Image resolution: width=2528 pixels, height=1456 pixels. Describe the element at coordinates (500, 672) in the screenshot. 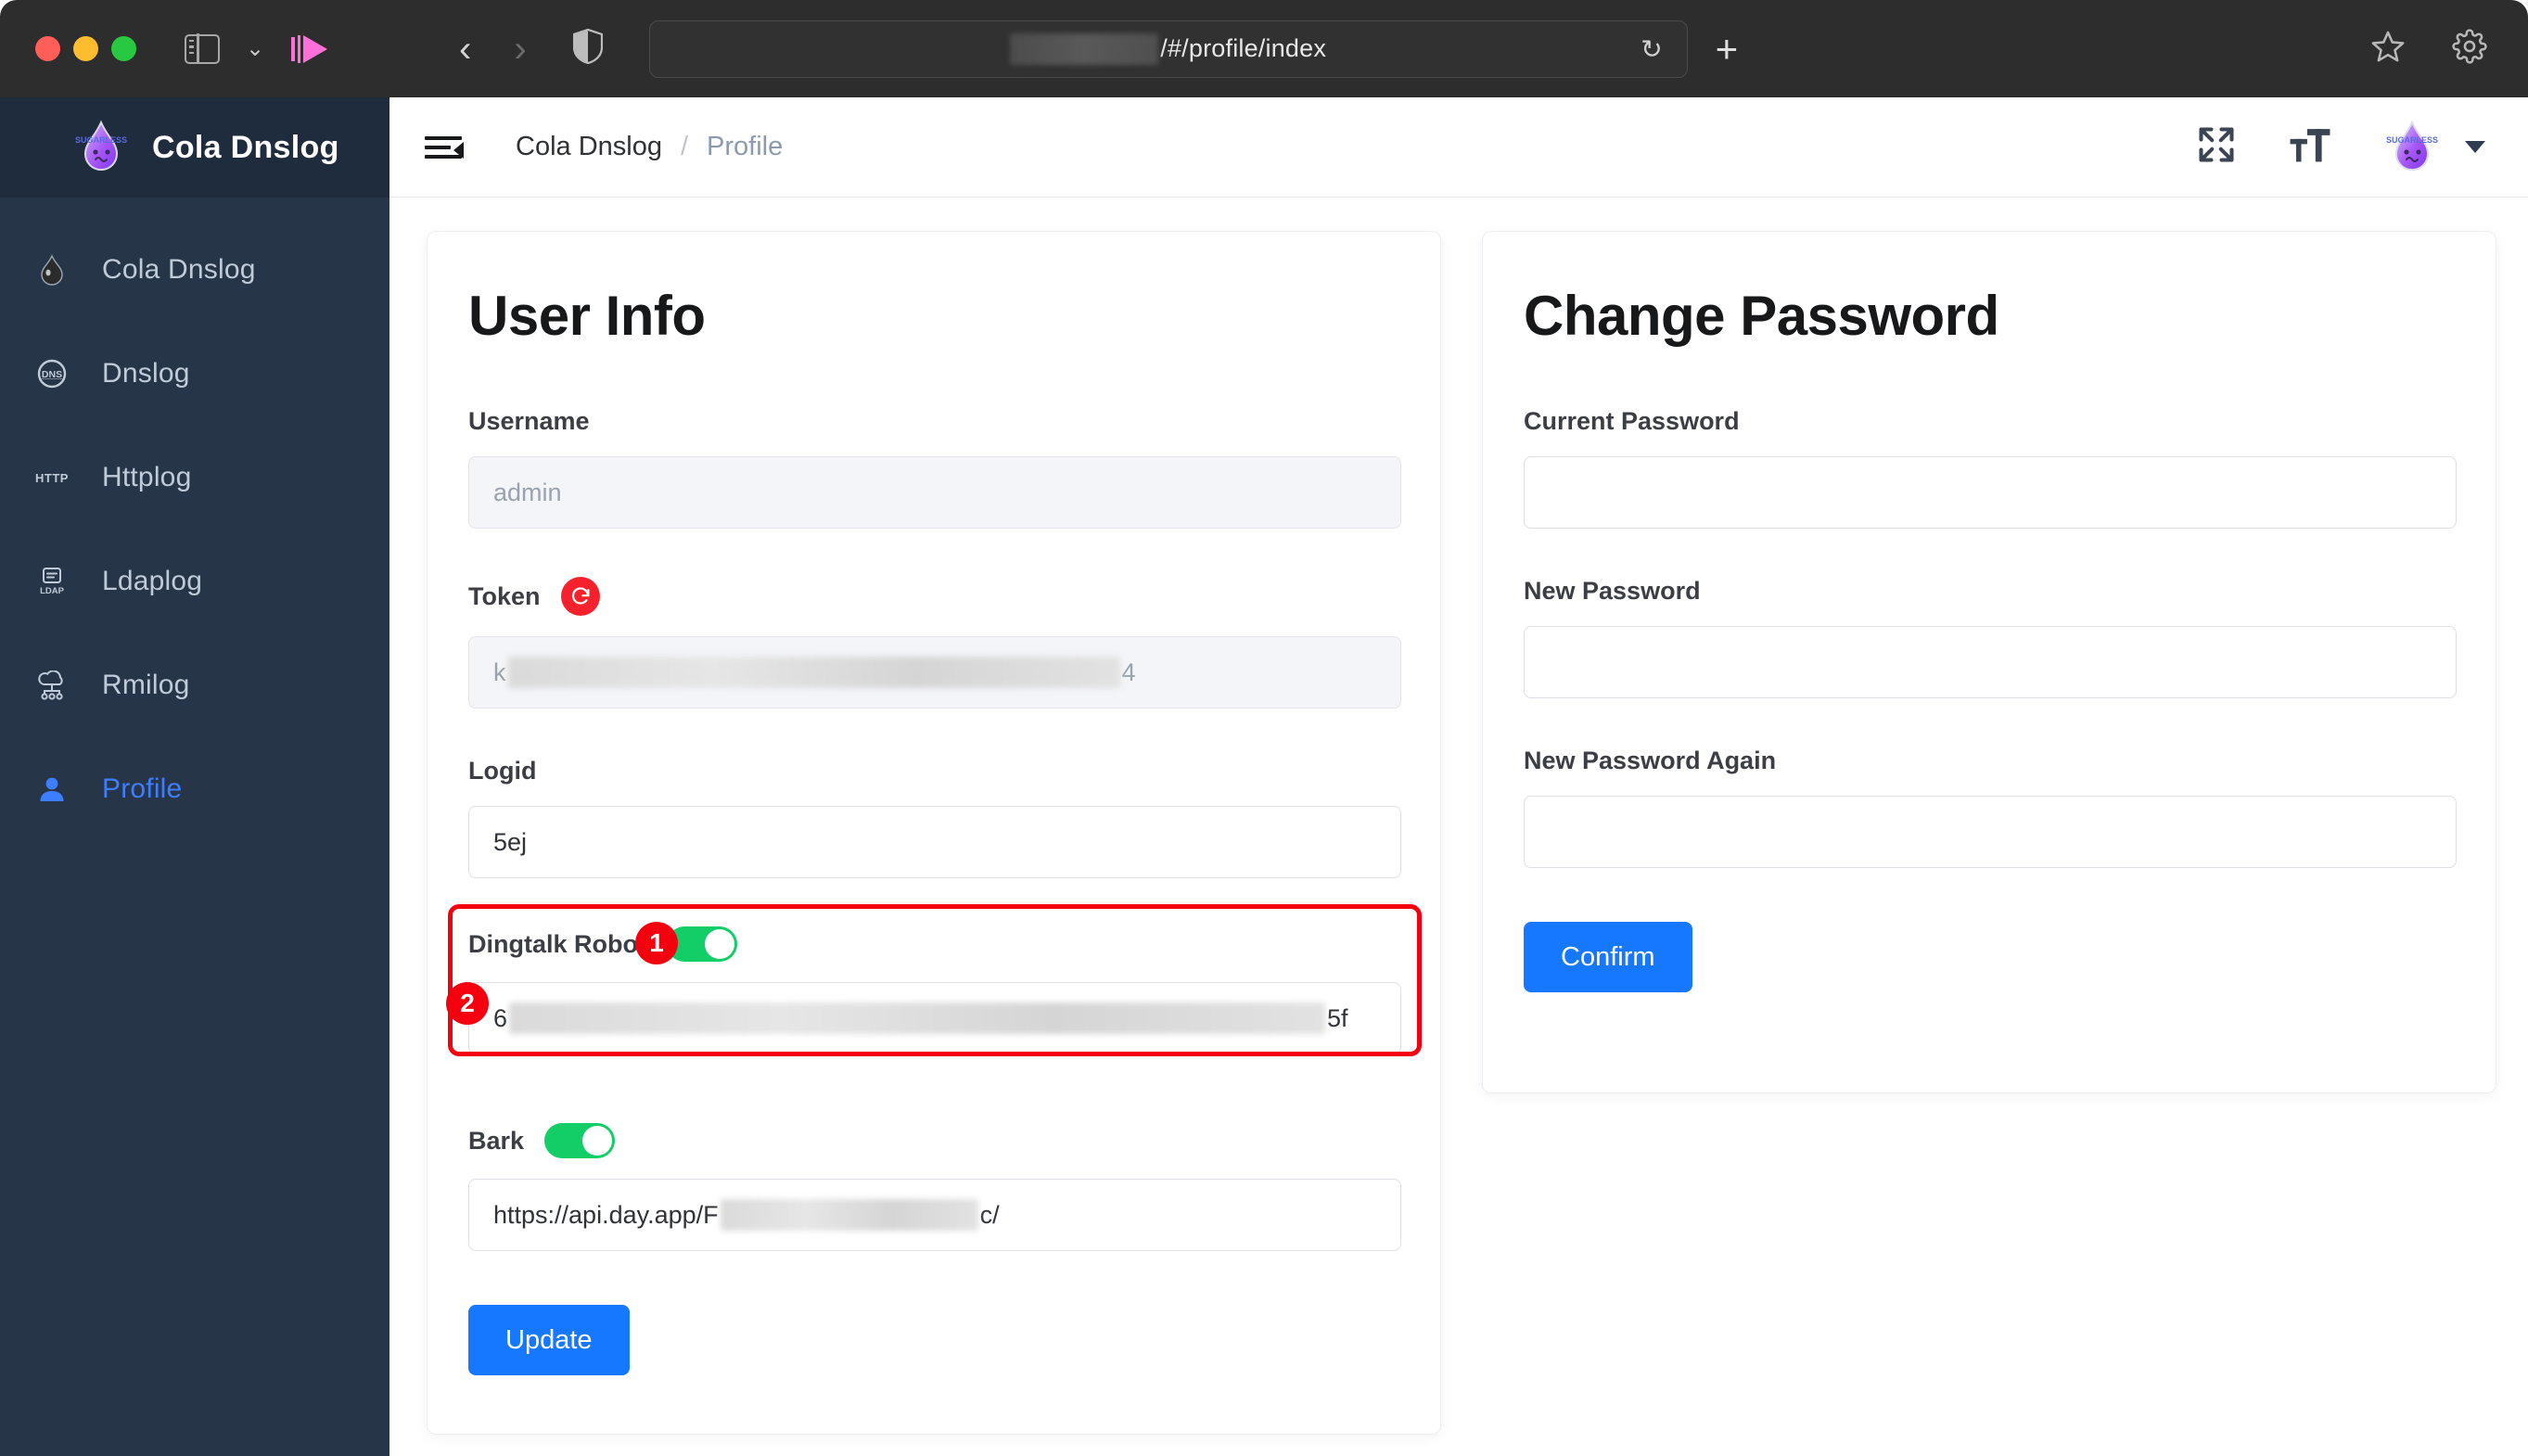

I see `token-value-prefix: k` at that location.